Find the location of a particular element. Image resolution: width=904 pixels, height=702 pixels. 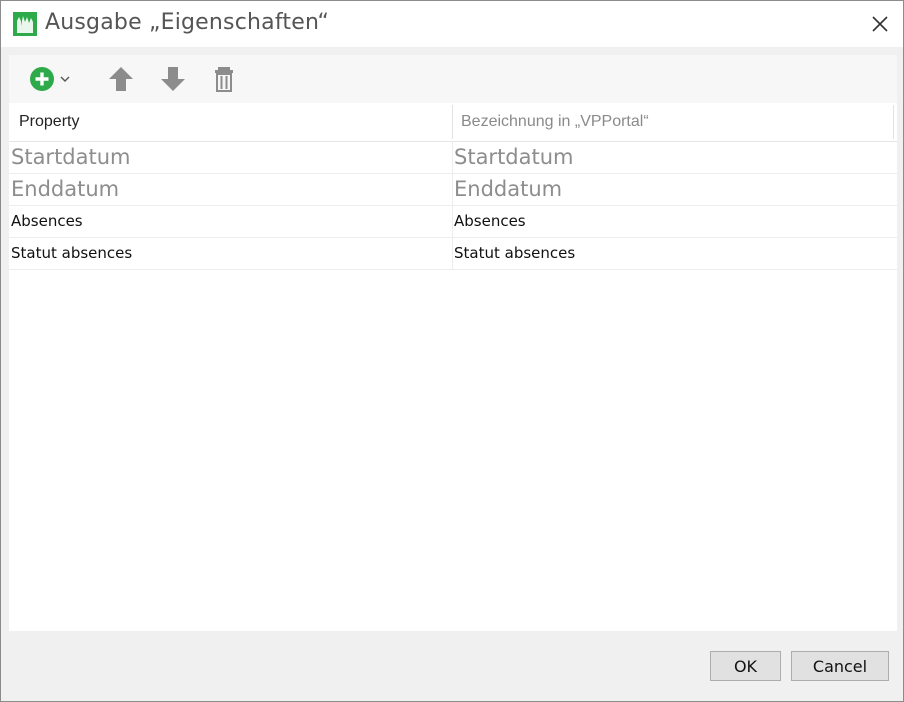

trash-icon is located at coordinates (224, 79).